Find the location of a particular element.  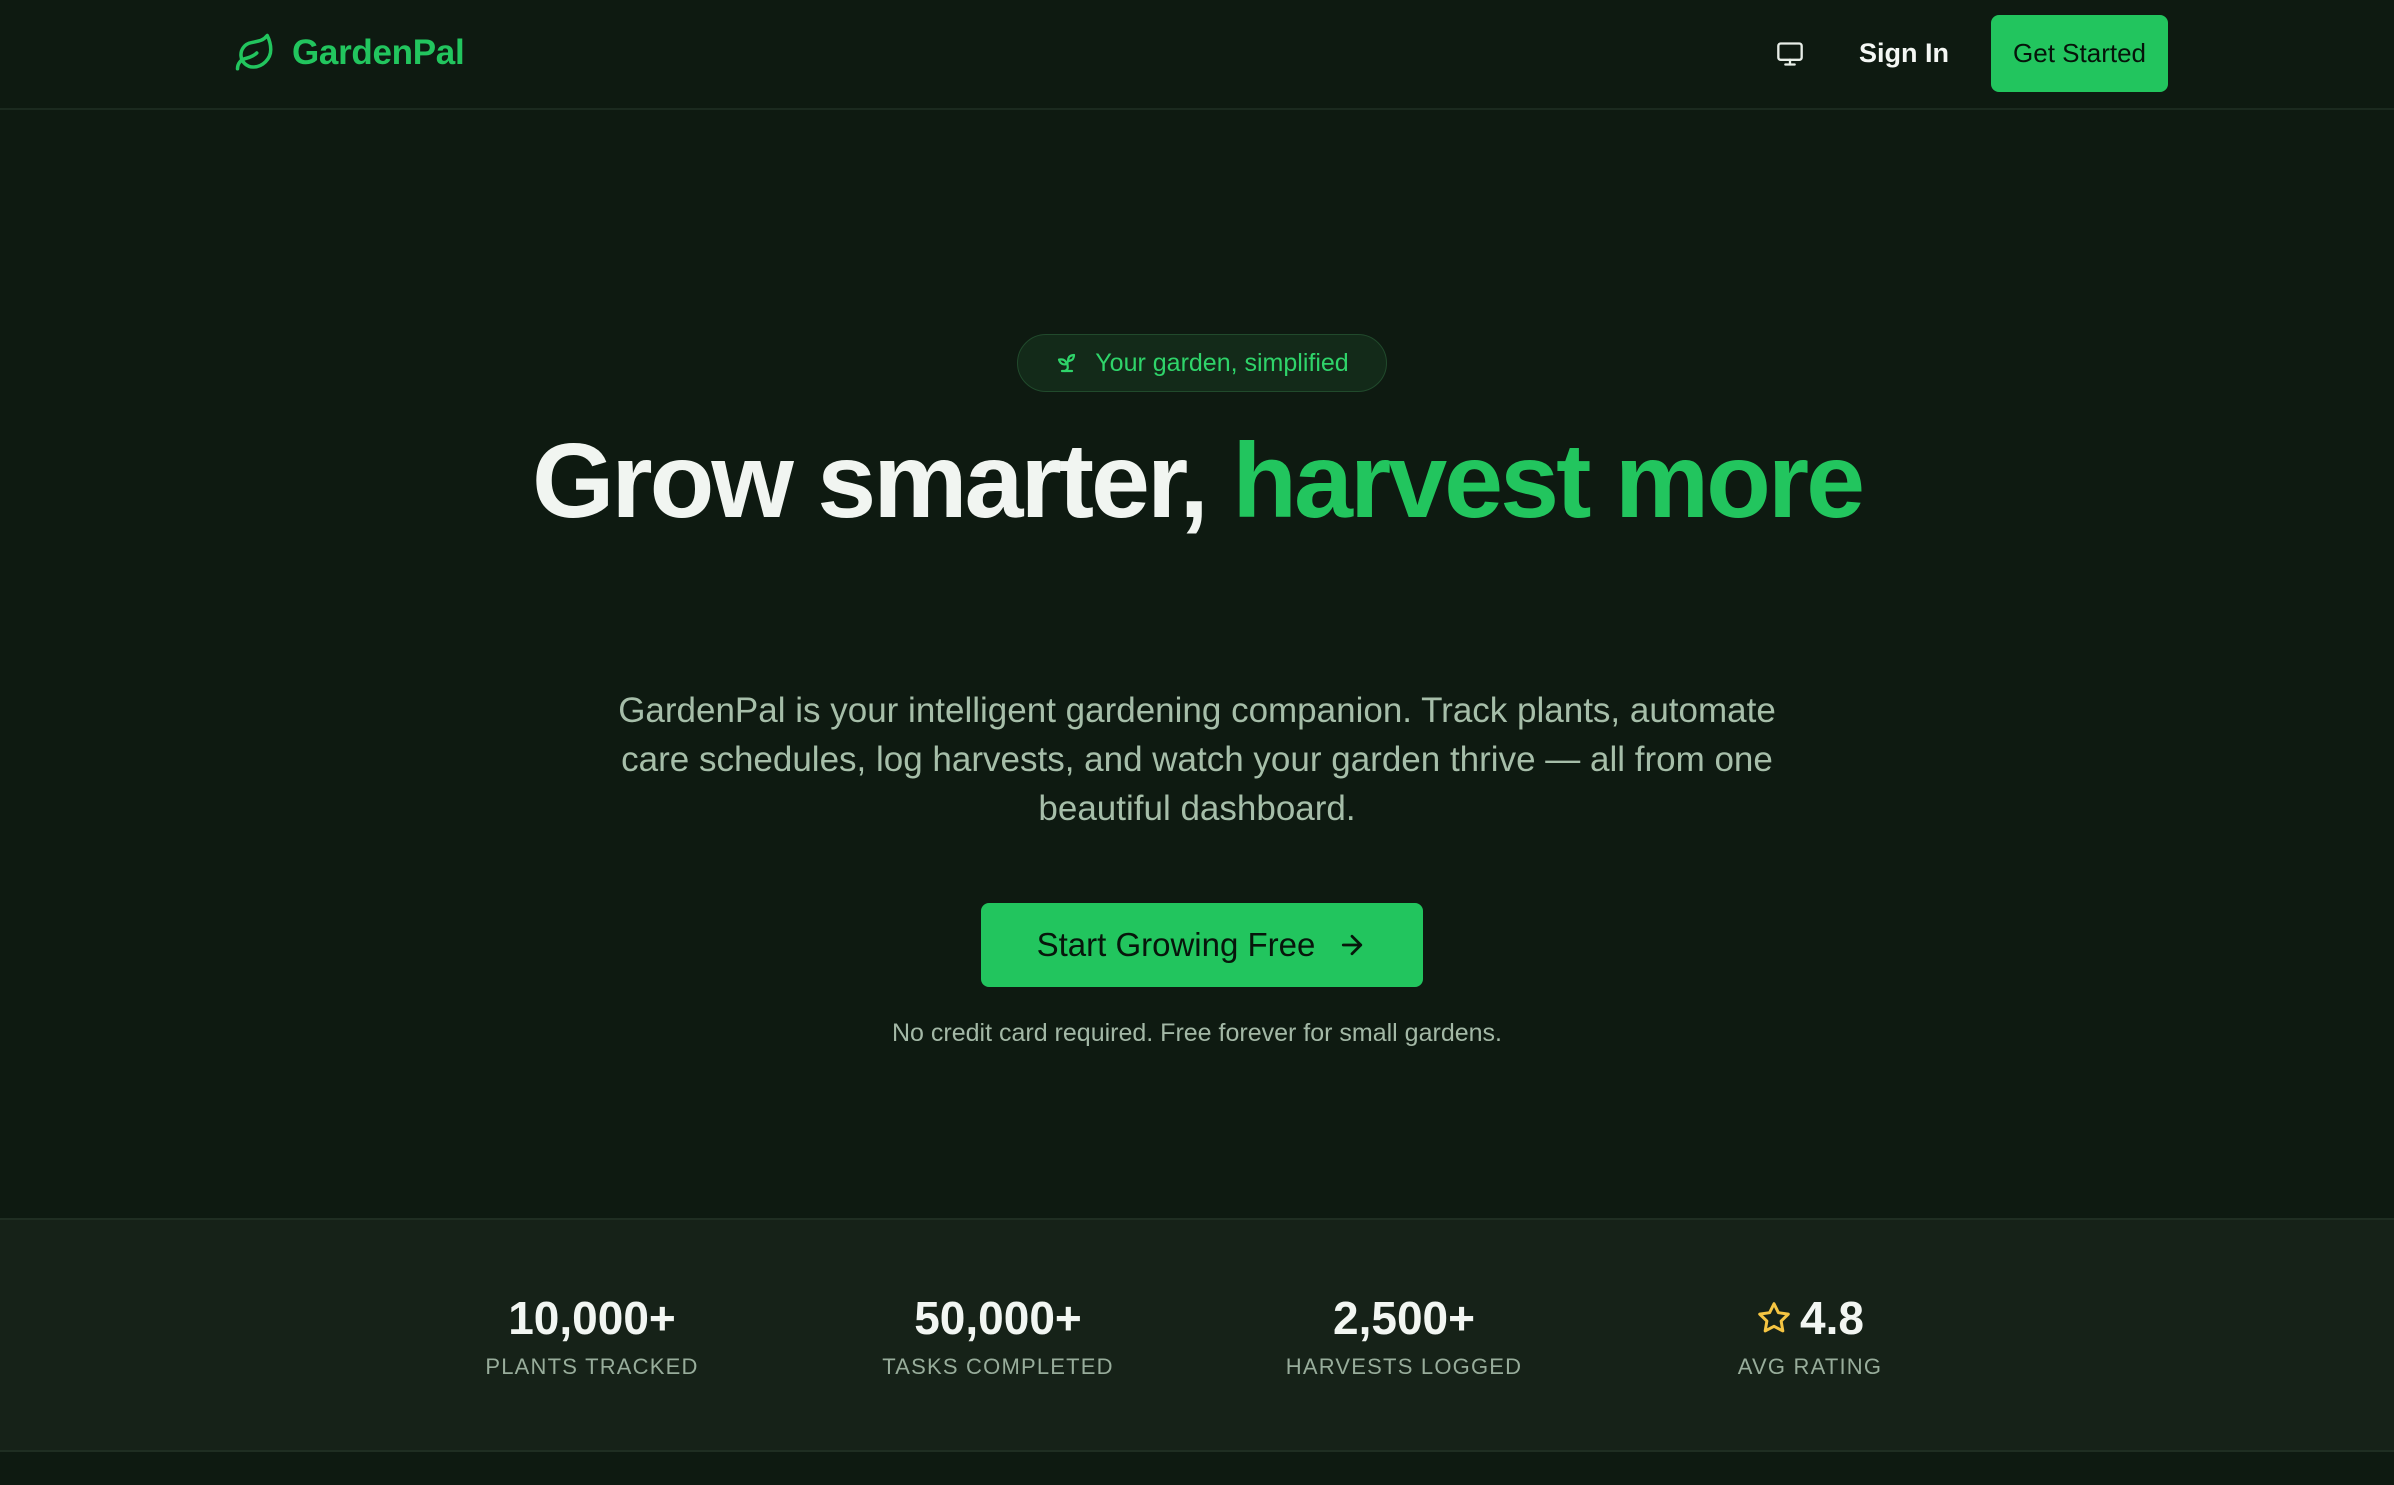

monitor-icon is located at coordinates (1790, 53).